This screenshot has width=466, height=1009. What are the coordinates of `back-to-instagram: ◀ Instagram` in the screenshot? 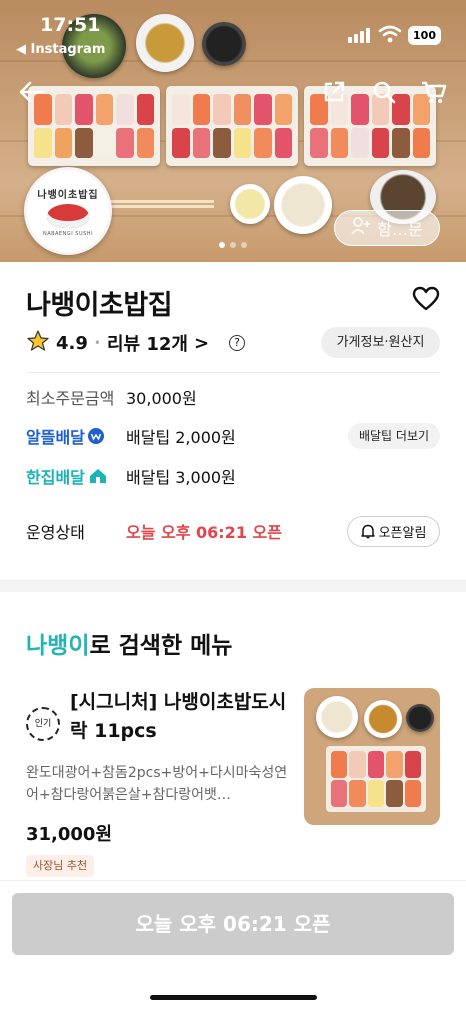 It's located at (60, 49).